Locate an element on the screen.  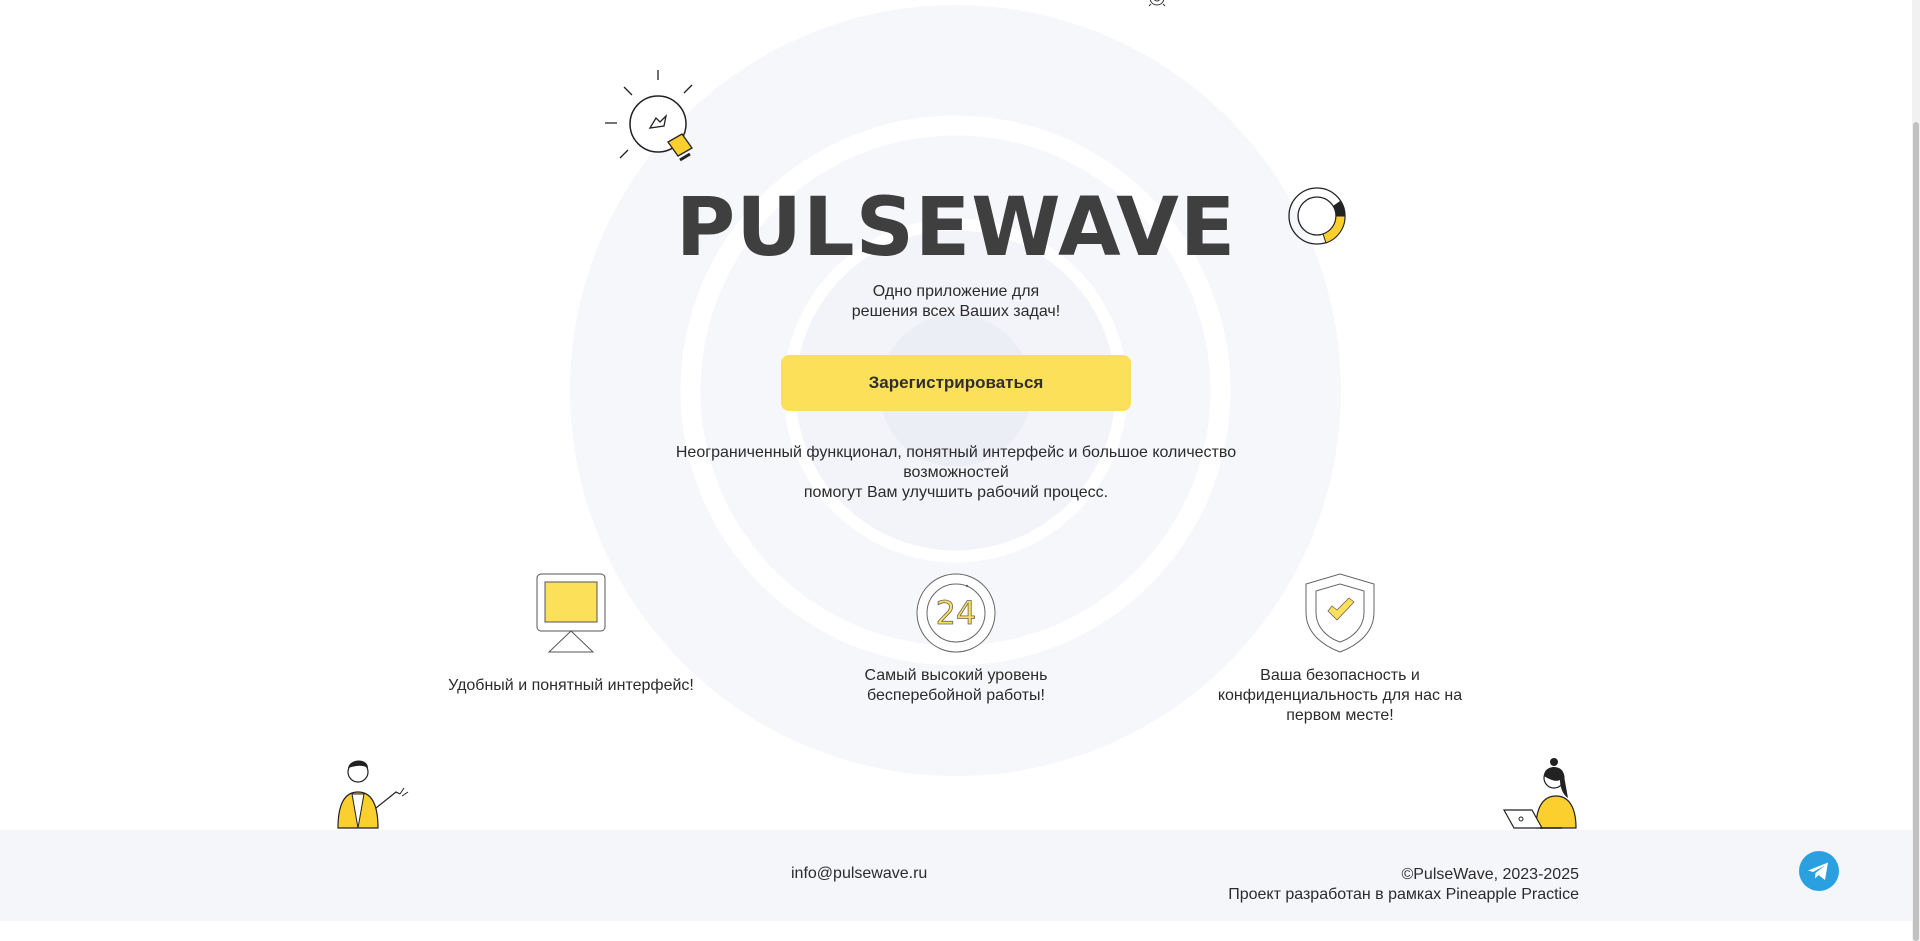
feature-interface-text: Удобный и понятный интерфейс! is located at coordinates (571, 685).